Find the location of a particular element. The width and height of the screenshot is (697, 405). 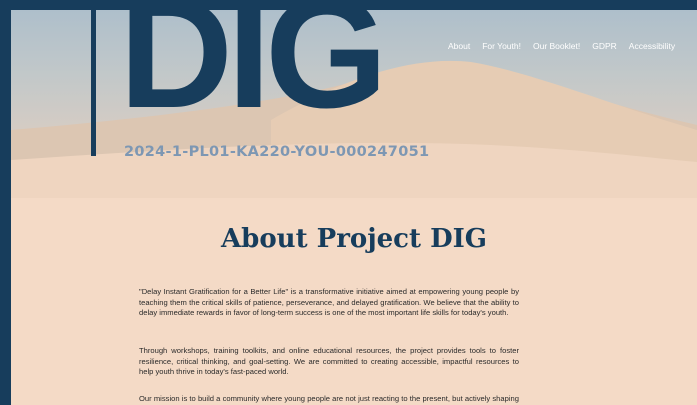

logo-bar is located at coordinates (93, 83).